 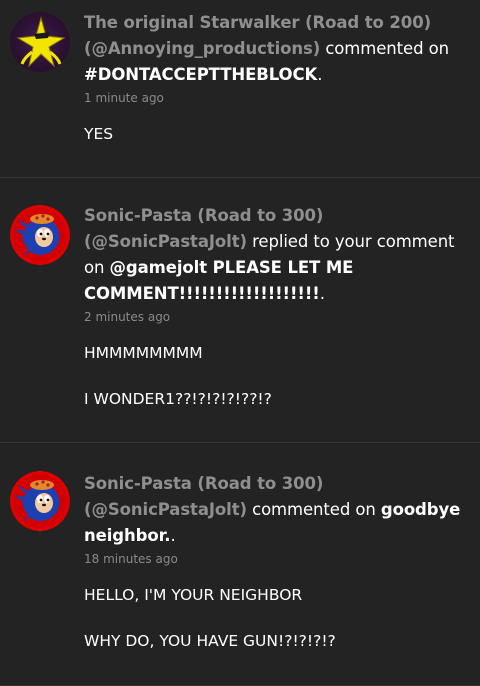 What do you see at coordinates (202, 48) in the screenshot?
I see `user-handle-link: (@Annoying_productions)` at bounding box center [202, 48].